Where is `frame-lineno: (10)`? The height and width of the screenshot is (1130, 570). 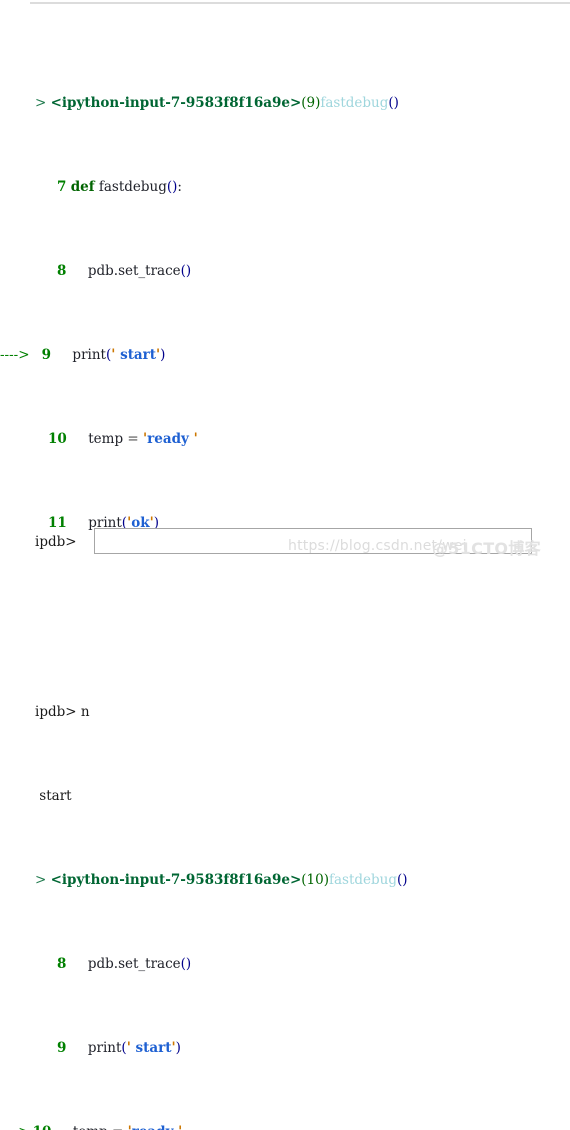
frame-lineno: (10) is located at coordinates (315, 880).